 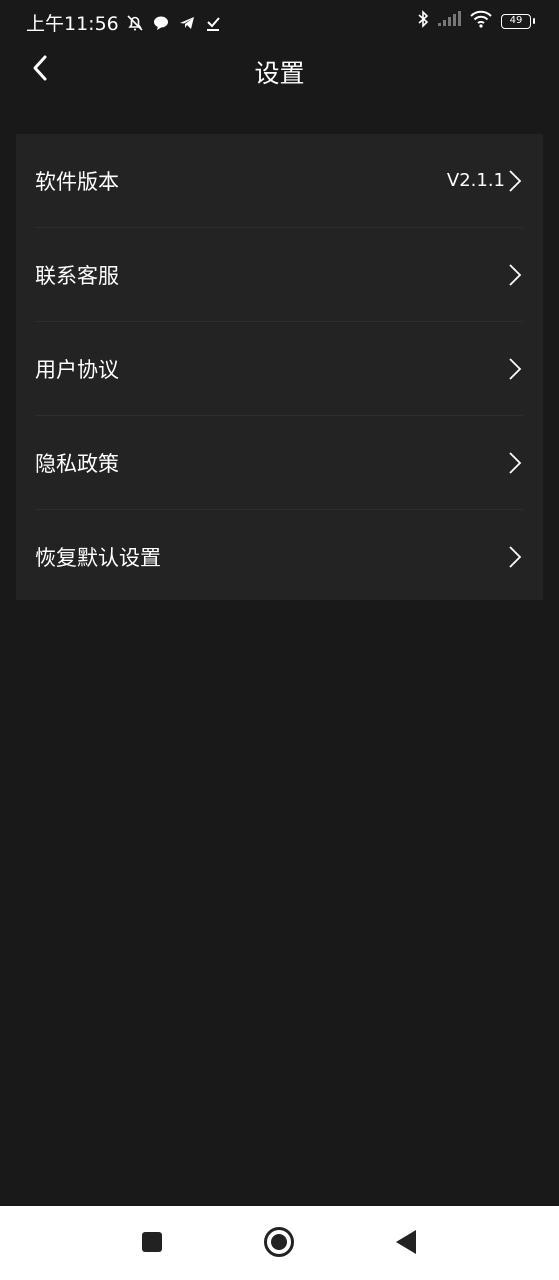 I want to click on status-bar-left: 上午11:56, so click(x=124, y=22).